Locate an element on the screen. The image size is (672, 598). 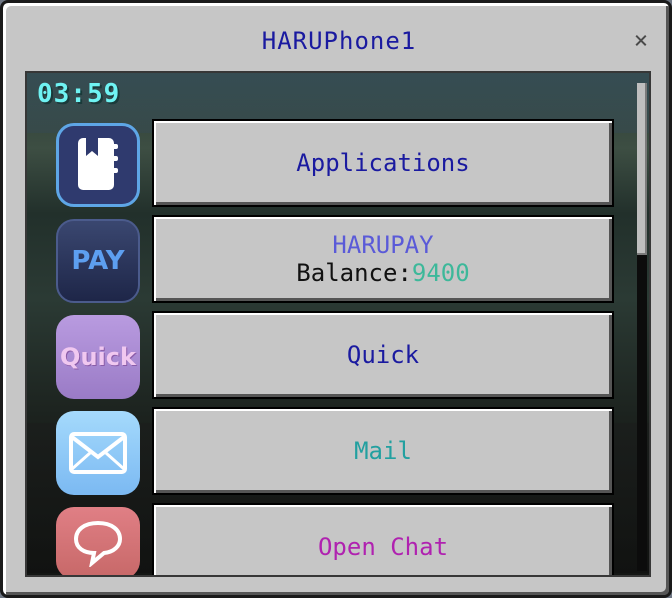
clock: 03:59 is located at coordinates (79, 94).